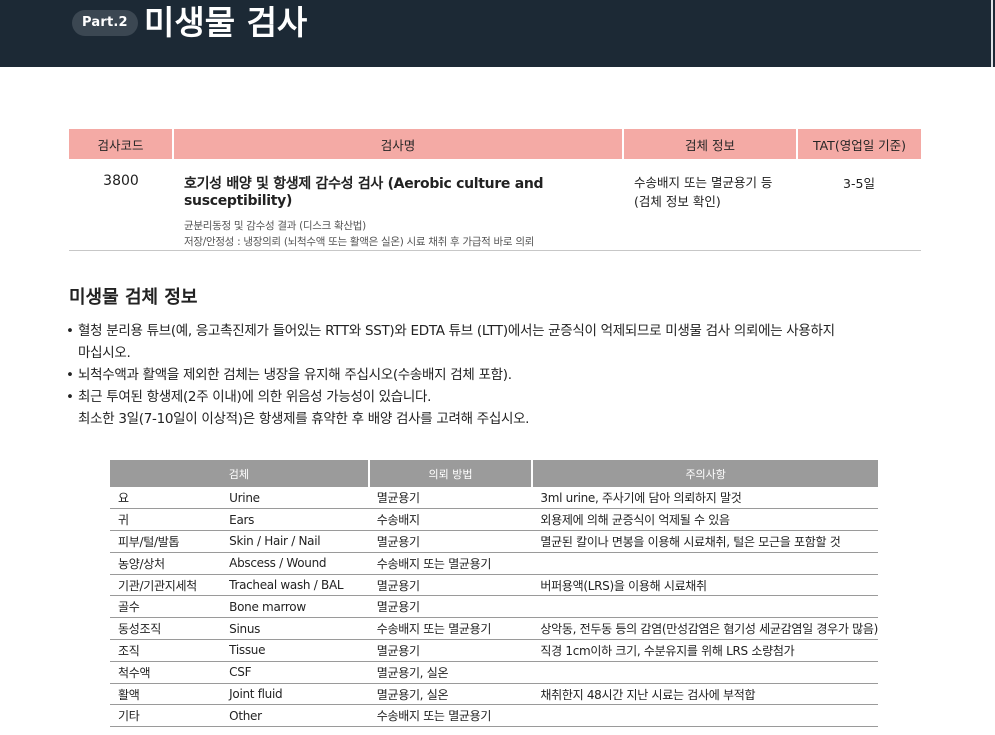 This screenshot has height=735, width=995. What do you see at coordinates (170, 541) in the screenshot?
I see `specimen-ko: 피부/털/발톱` at bounding box center [170, 541].